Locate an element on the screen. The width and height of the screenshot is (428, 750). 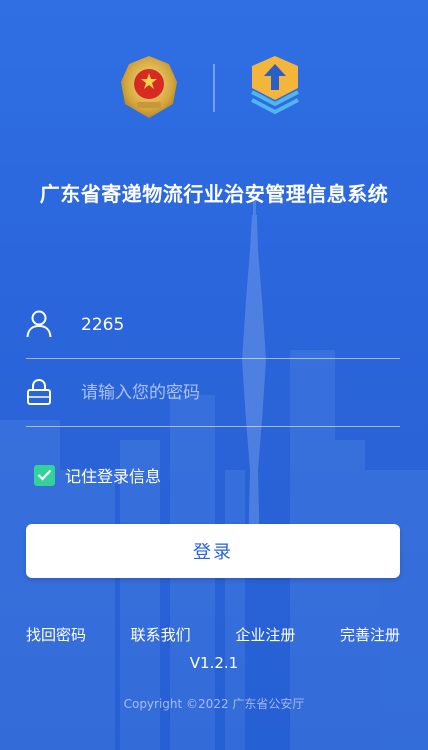
app-title: 广东省寄递物流行业治安管理信息系统 is located at coordinates (214, 194).